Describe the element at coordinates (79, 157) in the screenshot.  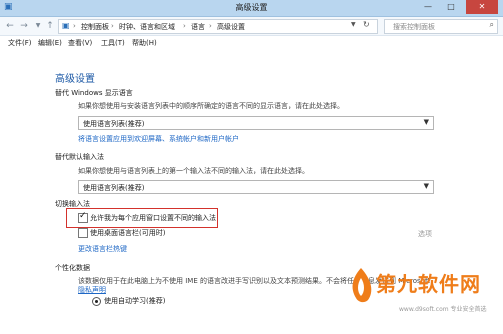
I see `override-input-heading: 替代默认输入法` at that location.